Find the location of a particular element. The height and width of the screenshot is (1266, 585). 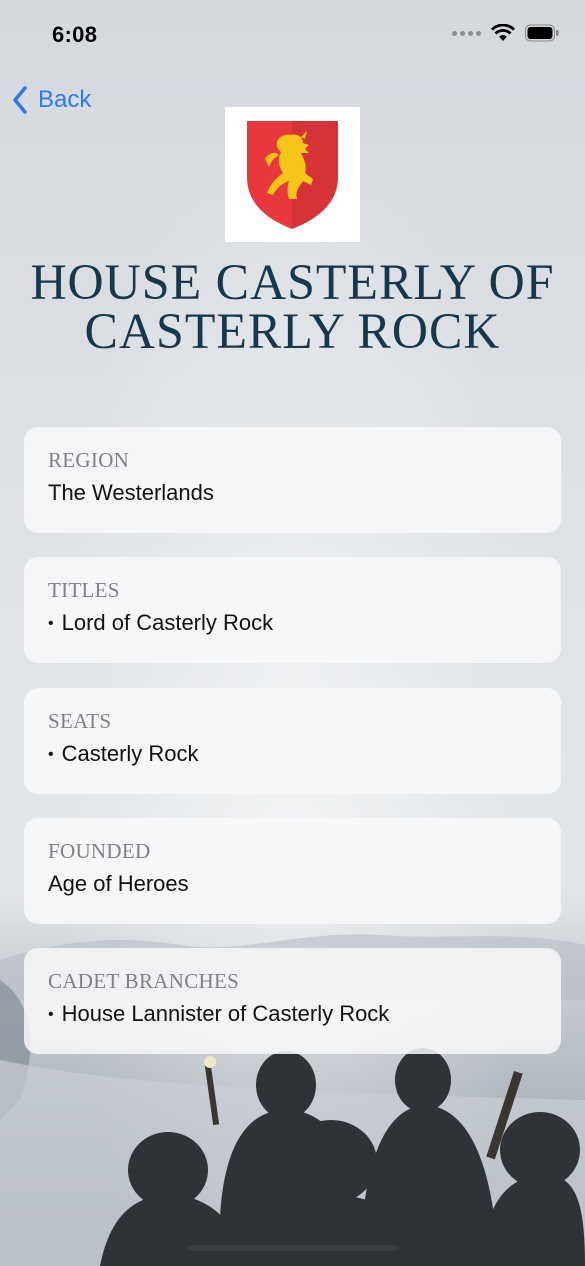

detail-card-titles: Titles • Lord of Casterly Rock is located at coordinates (292, 610).